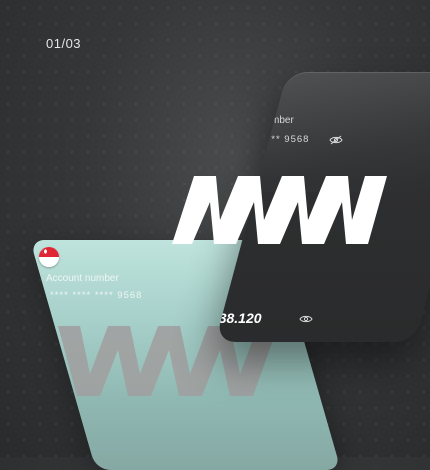 Image resolution: width=430 pixels, height=470 pixels. Describe the element at coordinates (336, 140) in the screenshot. I see `eye-slash-icon` at that location.